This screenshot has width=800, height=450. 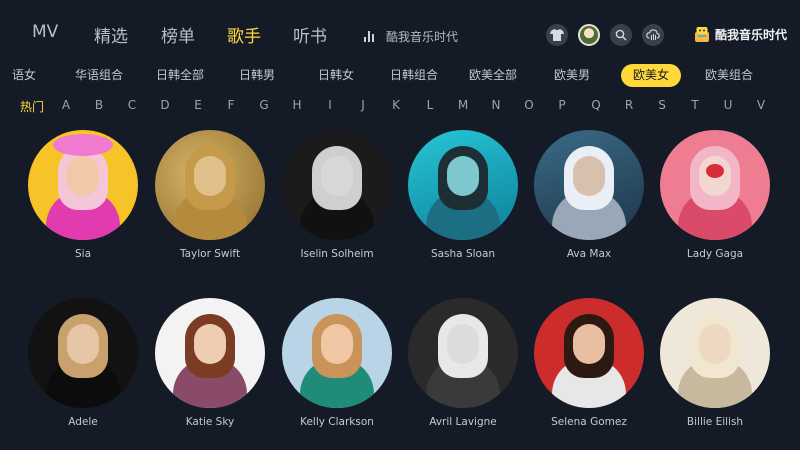 What do you see at coordinates (32, 106) in the screenshot?
I see `letter-hot: 热门` at bounding box center [32, 106].